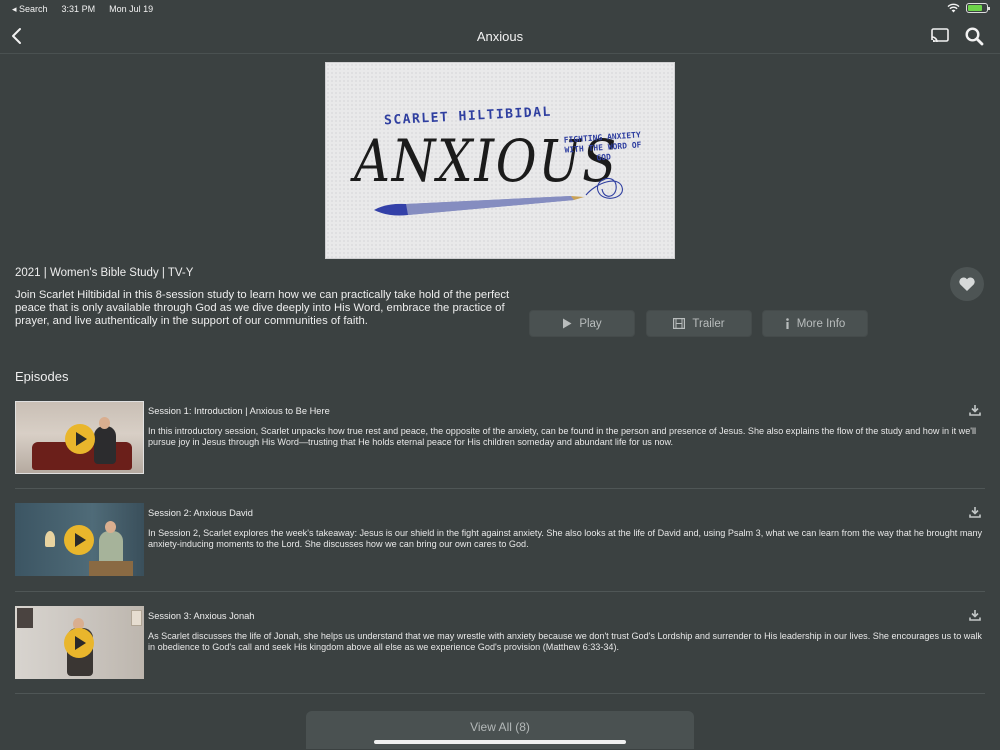 Image resolution: width=1000 pixels, height=750 pixels. What do you see at coordinates (42, 376) in the screenshot?
I see `episodes-heading: Episodes` at bounding box center [42, 376].